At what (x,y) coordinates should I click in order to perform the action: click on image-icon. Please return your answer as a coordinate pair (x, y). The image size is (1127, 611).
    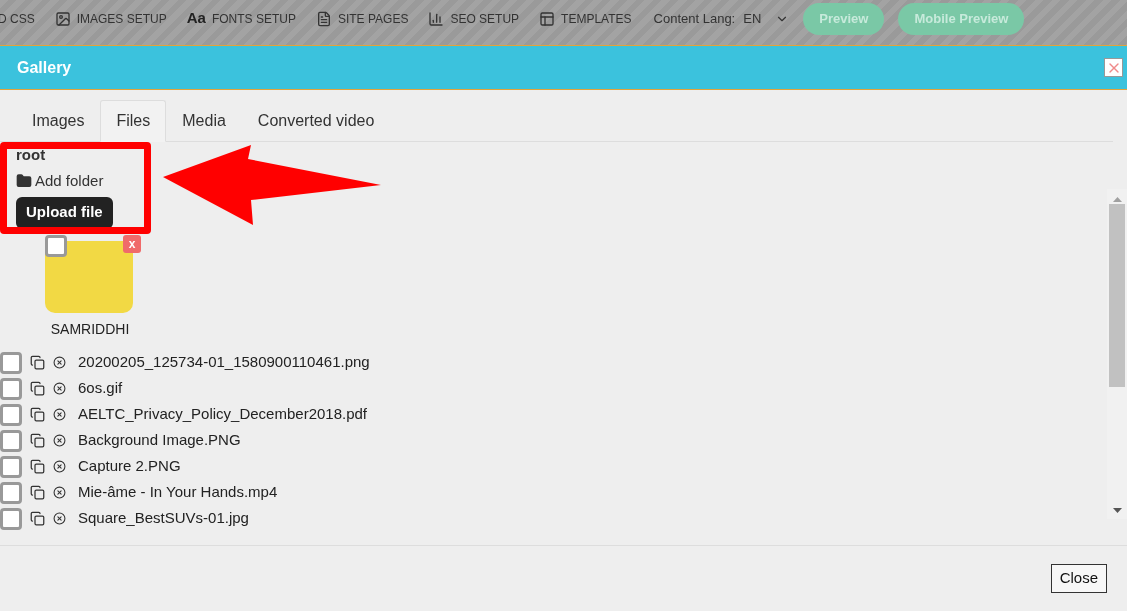
    Looking at the image, I should click on (62, 18).